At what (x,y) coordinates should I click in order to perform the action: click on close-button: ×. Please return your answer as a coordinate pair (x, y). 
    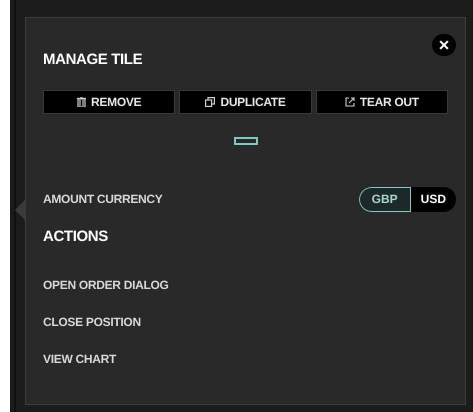
    Looking at the image, I should click on (444, 45).